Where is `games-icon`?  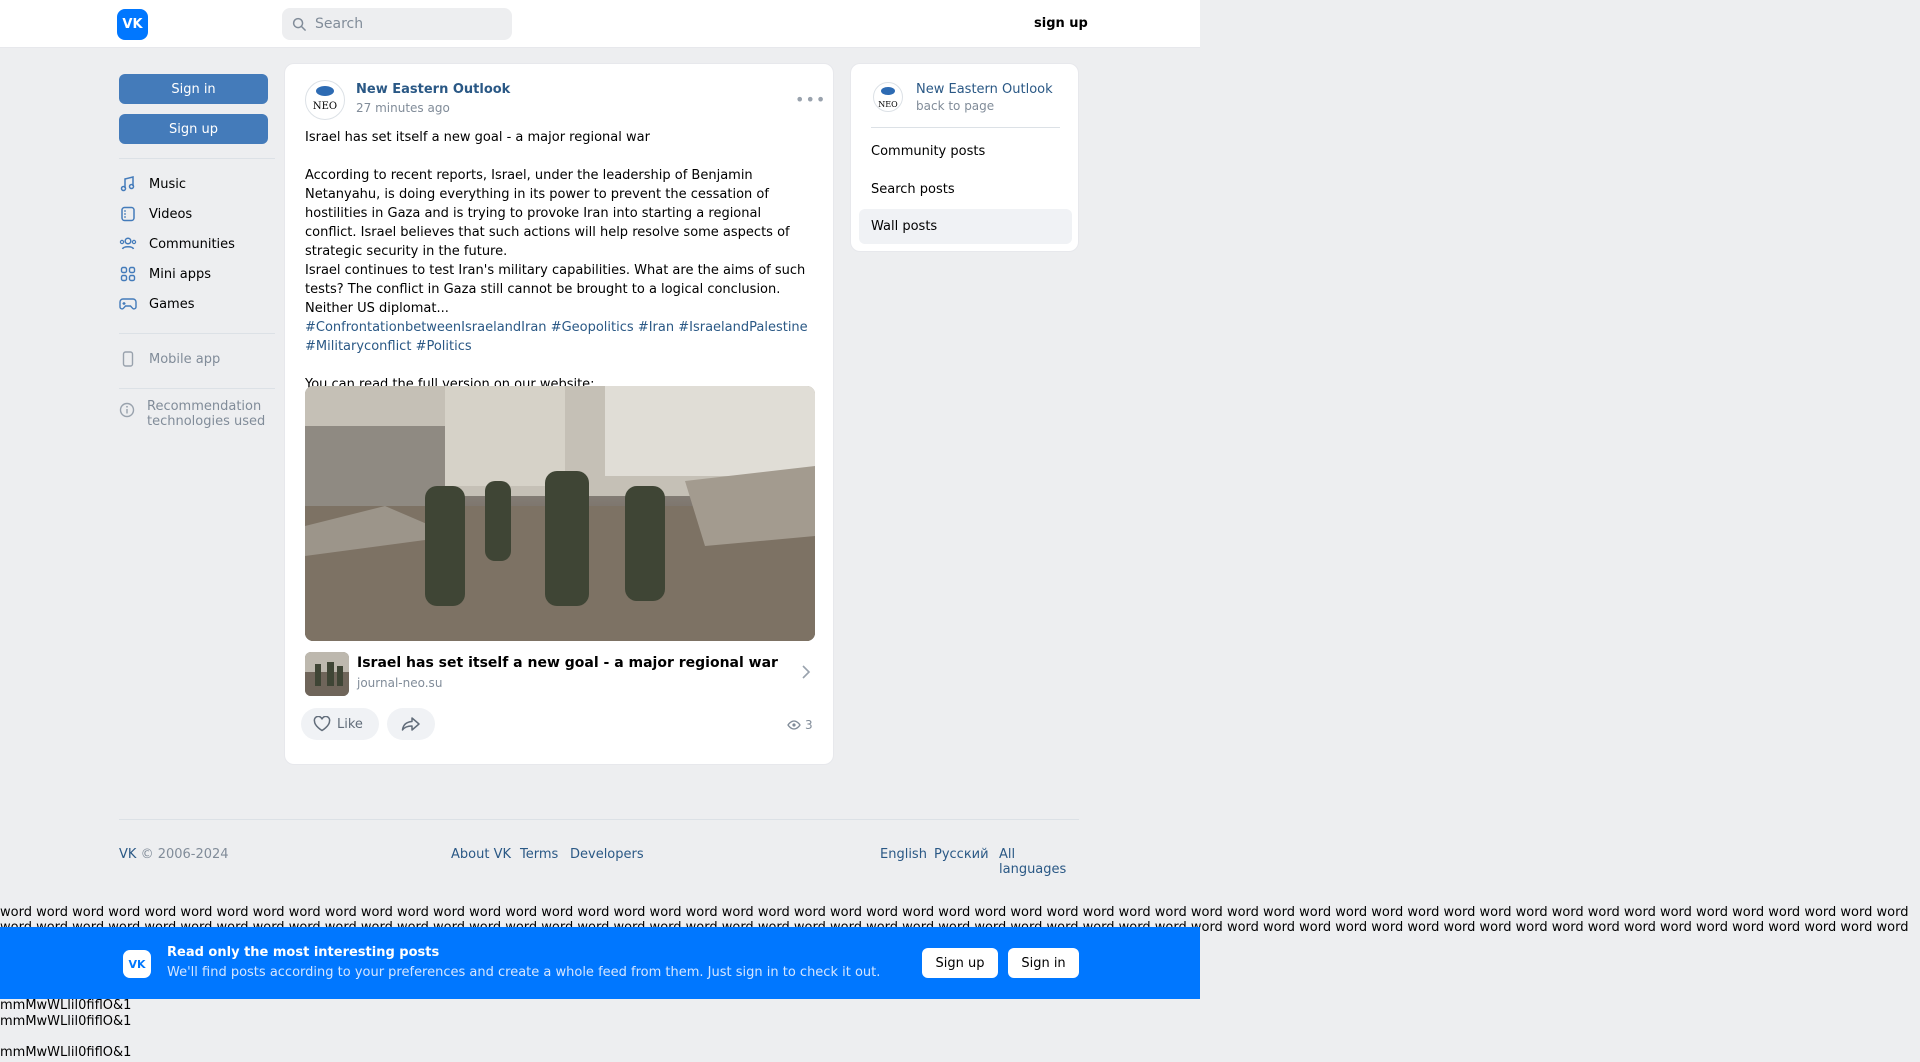
games-icon is located at coordinates (128, 304).